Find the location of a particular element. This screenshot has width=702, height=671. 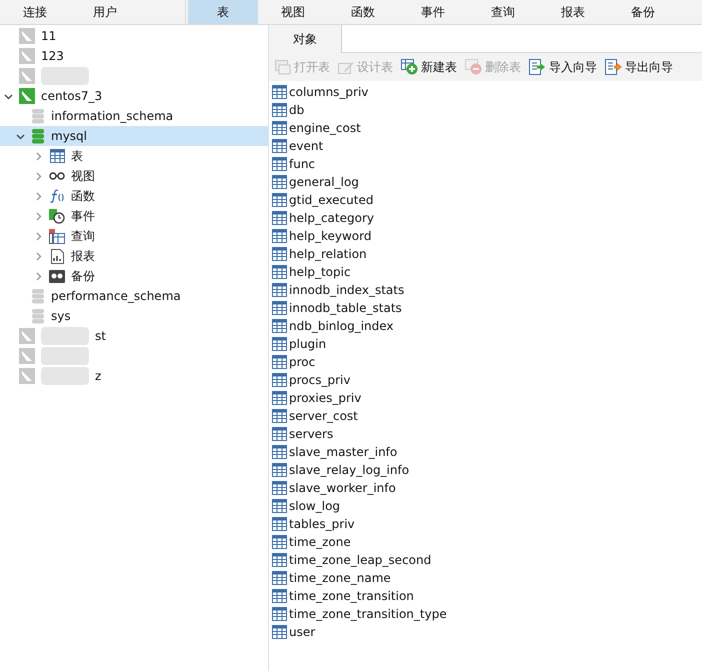

table-item: time_zone is located at coordinates (320, 542).